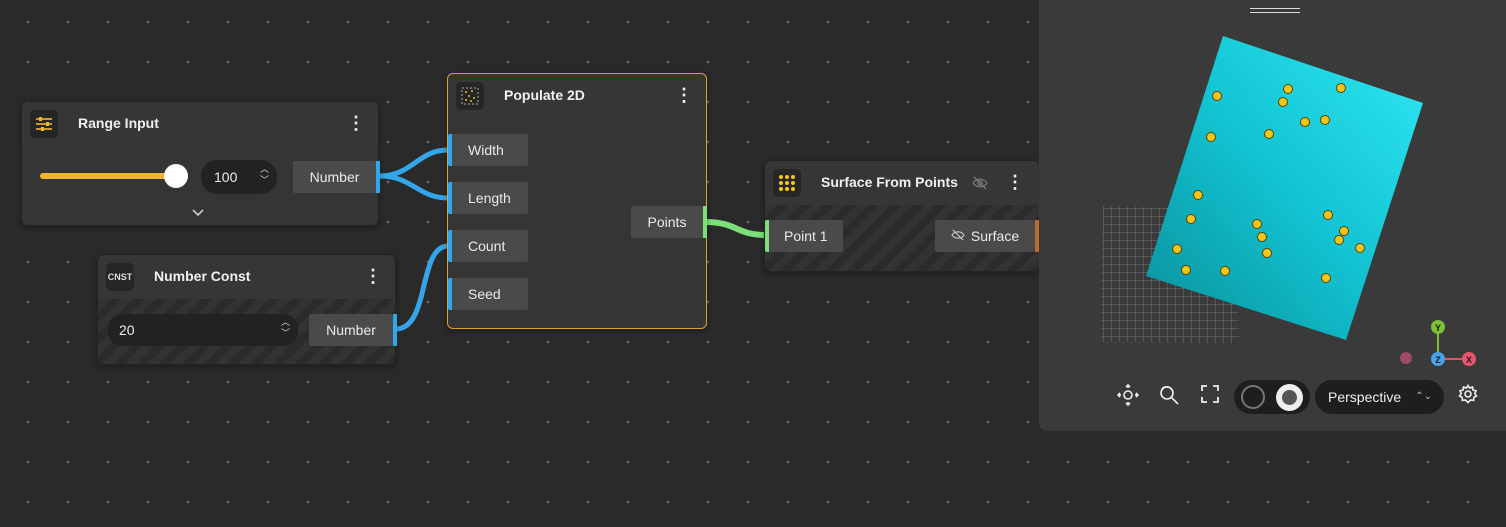  Describe the element at coordinates (414, 163) in the screenshot. I see `wire-range-to-width` at that location.